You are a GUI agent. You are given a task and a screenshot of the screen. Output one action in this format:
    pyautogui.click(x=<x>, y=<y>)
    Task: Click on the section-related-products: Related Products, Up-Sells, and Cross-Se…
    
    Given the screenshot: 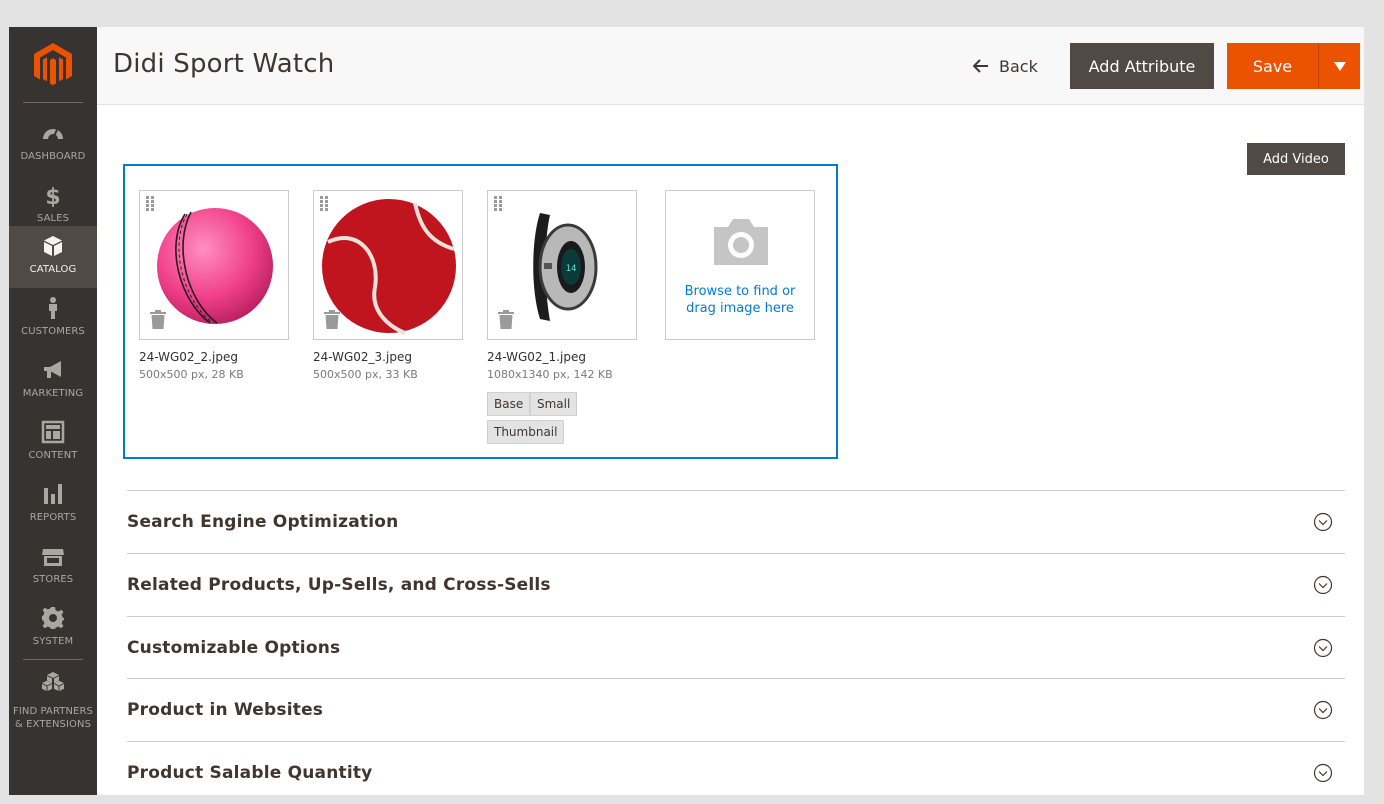 What is the action you would take?
    pyautogui.click(x=736, y=584)
    